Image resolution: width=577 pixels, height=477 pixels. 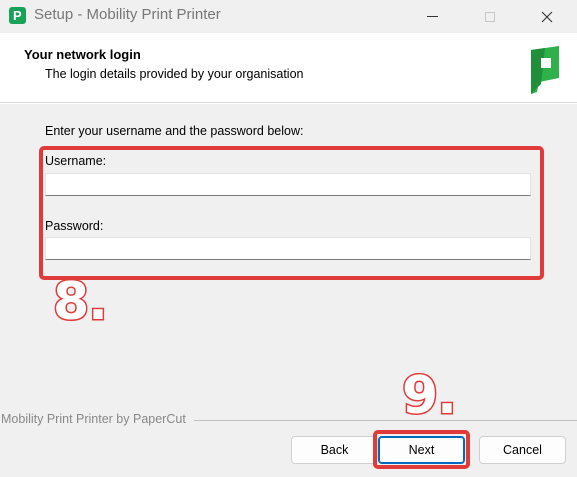 I want to click on app-icon-letter: P, so click(x=17, y=15).